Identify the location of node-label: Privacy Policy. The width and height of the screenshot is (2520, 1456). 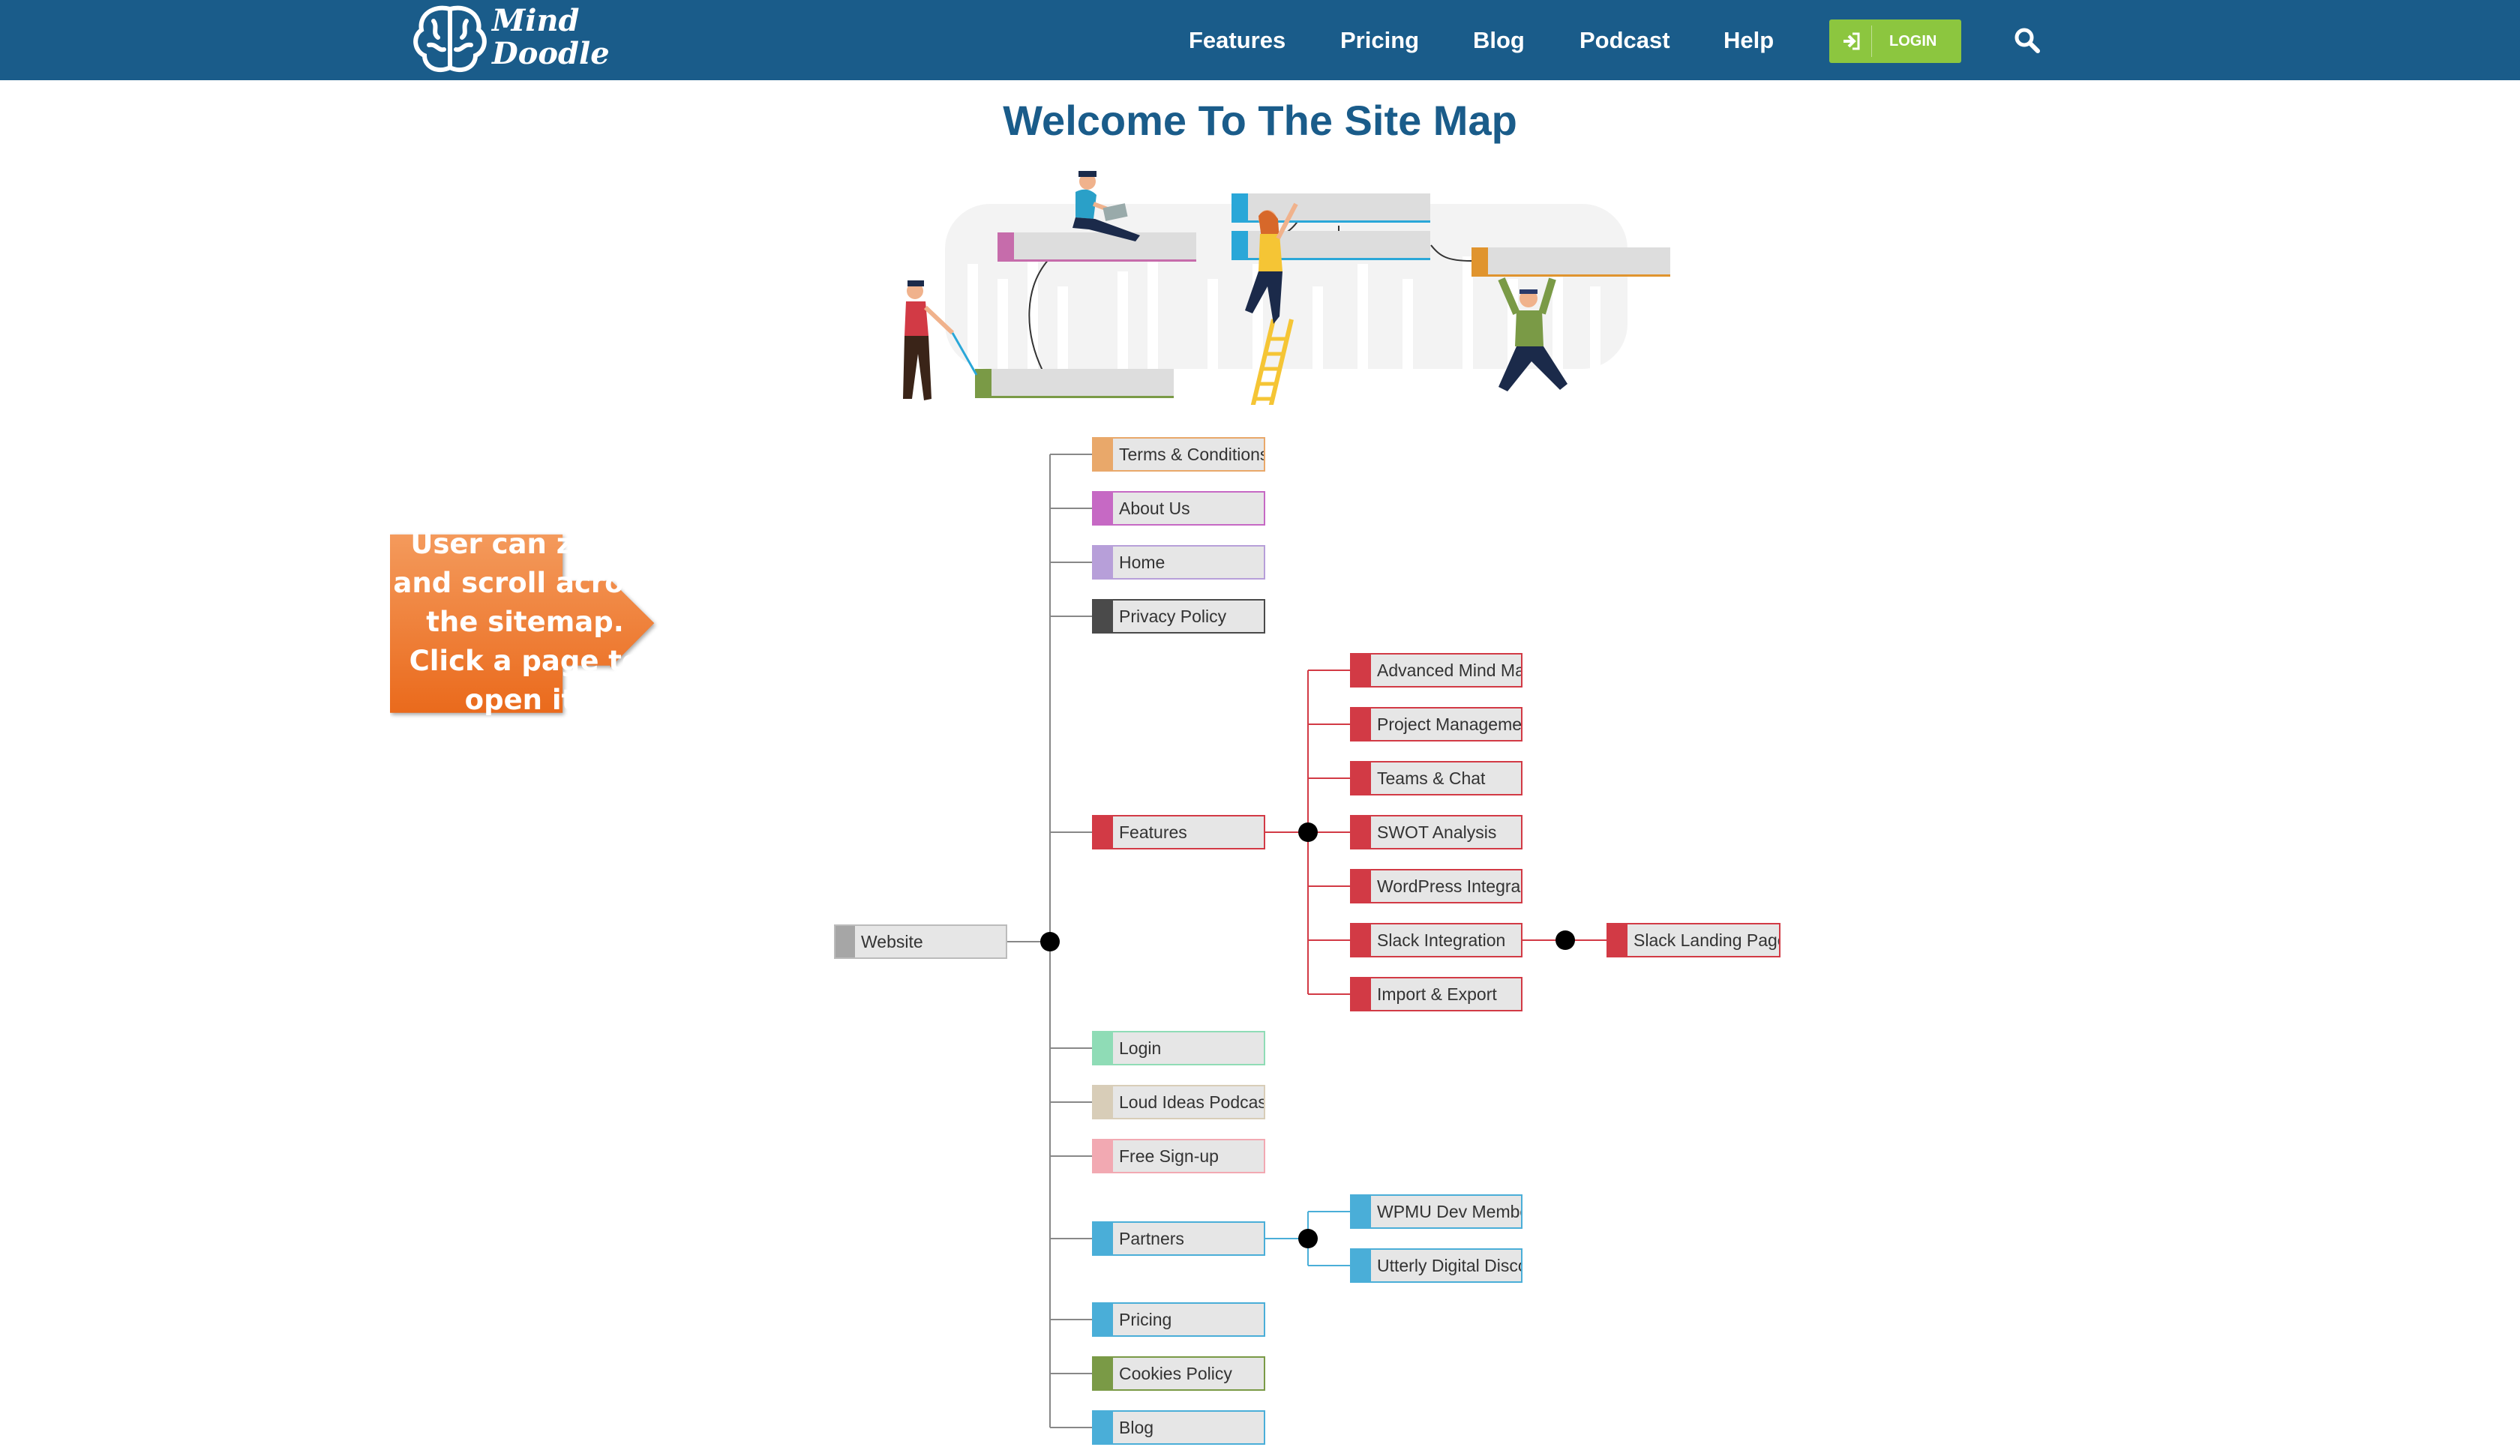
(1173, 616).